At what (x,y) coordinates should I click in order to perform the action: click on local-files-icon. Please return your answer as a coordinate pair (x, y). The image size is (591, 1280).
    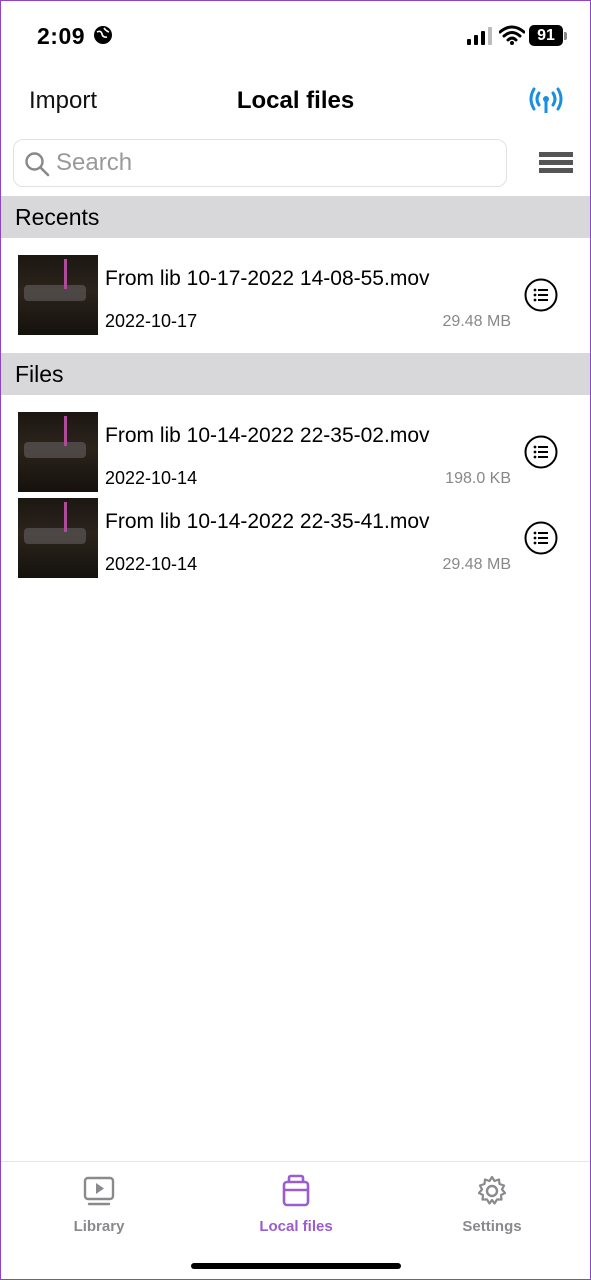
    Looking at the image, I should click on (296, 1190).